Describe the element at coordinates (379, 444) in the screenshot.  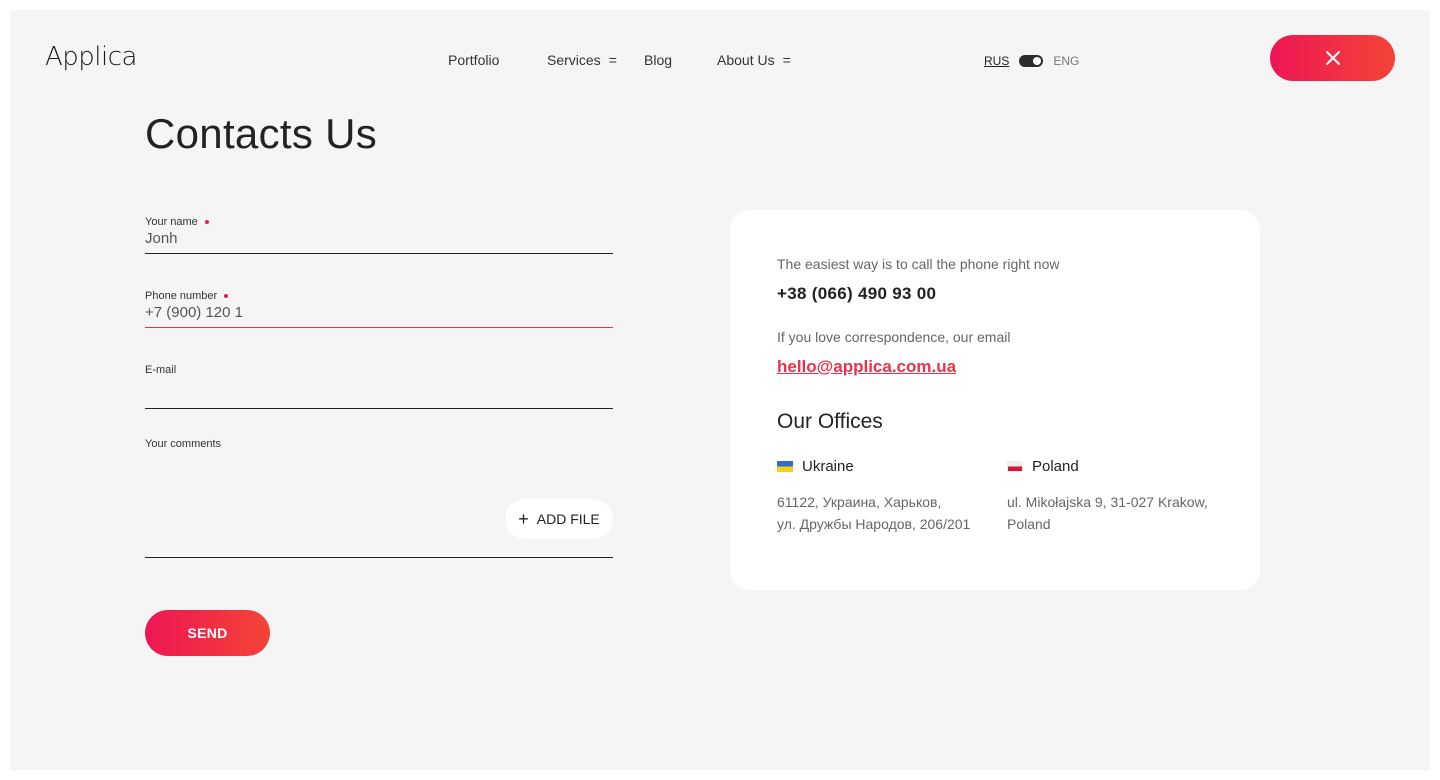
I see `comments-label: Your comments` at that location.